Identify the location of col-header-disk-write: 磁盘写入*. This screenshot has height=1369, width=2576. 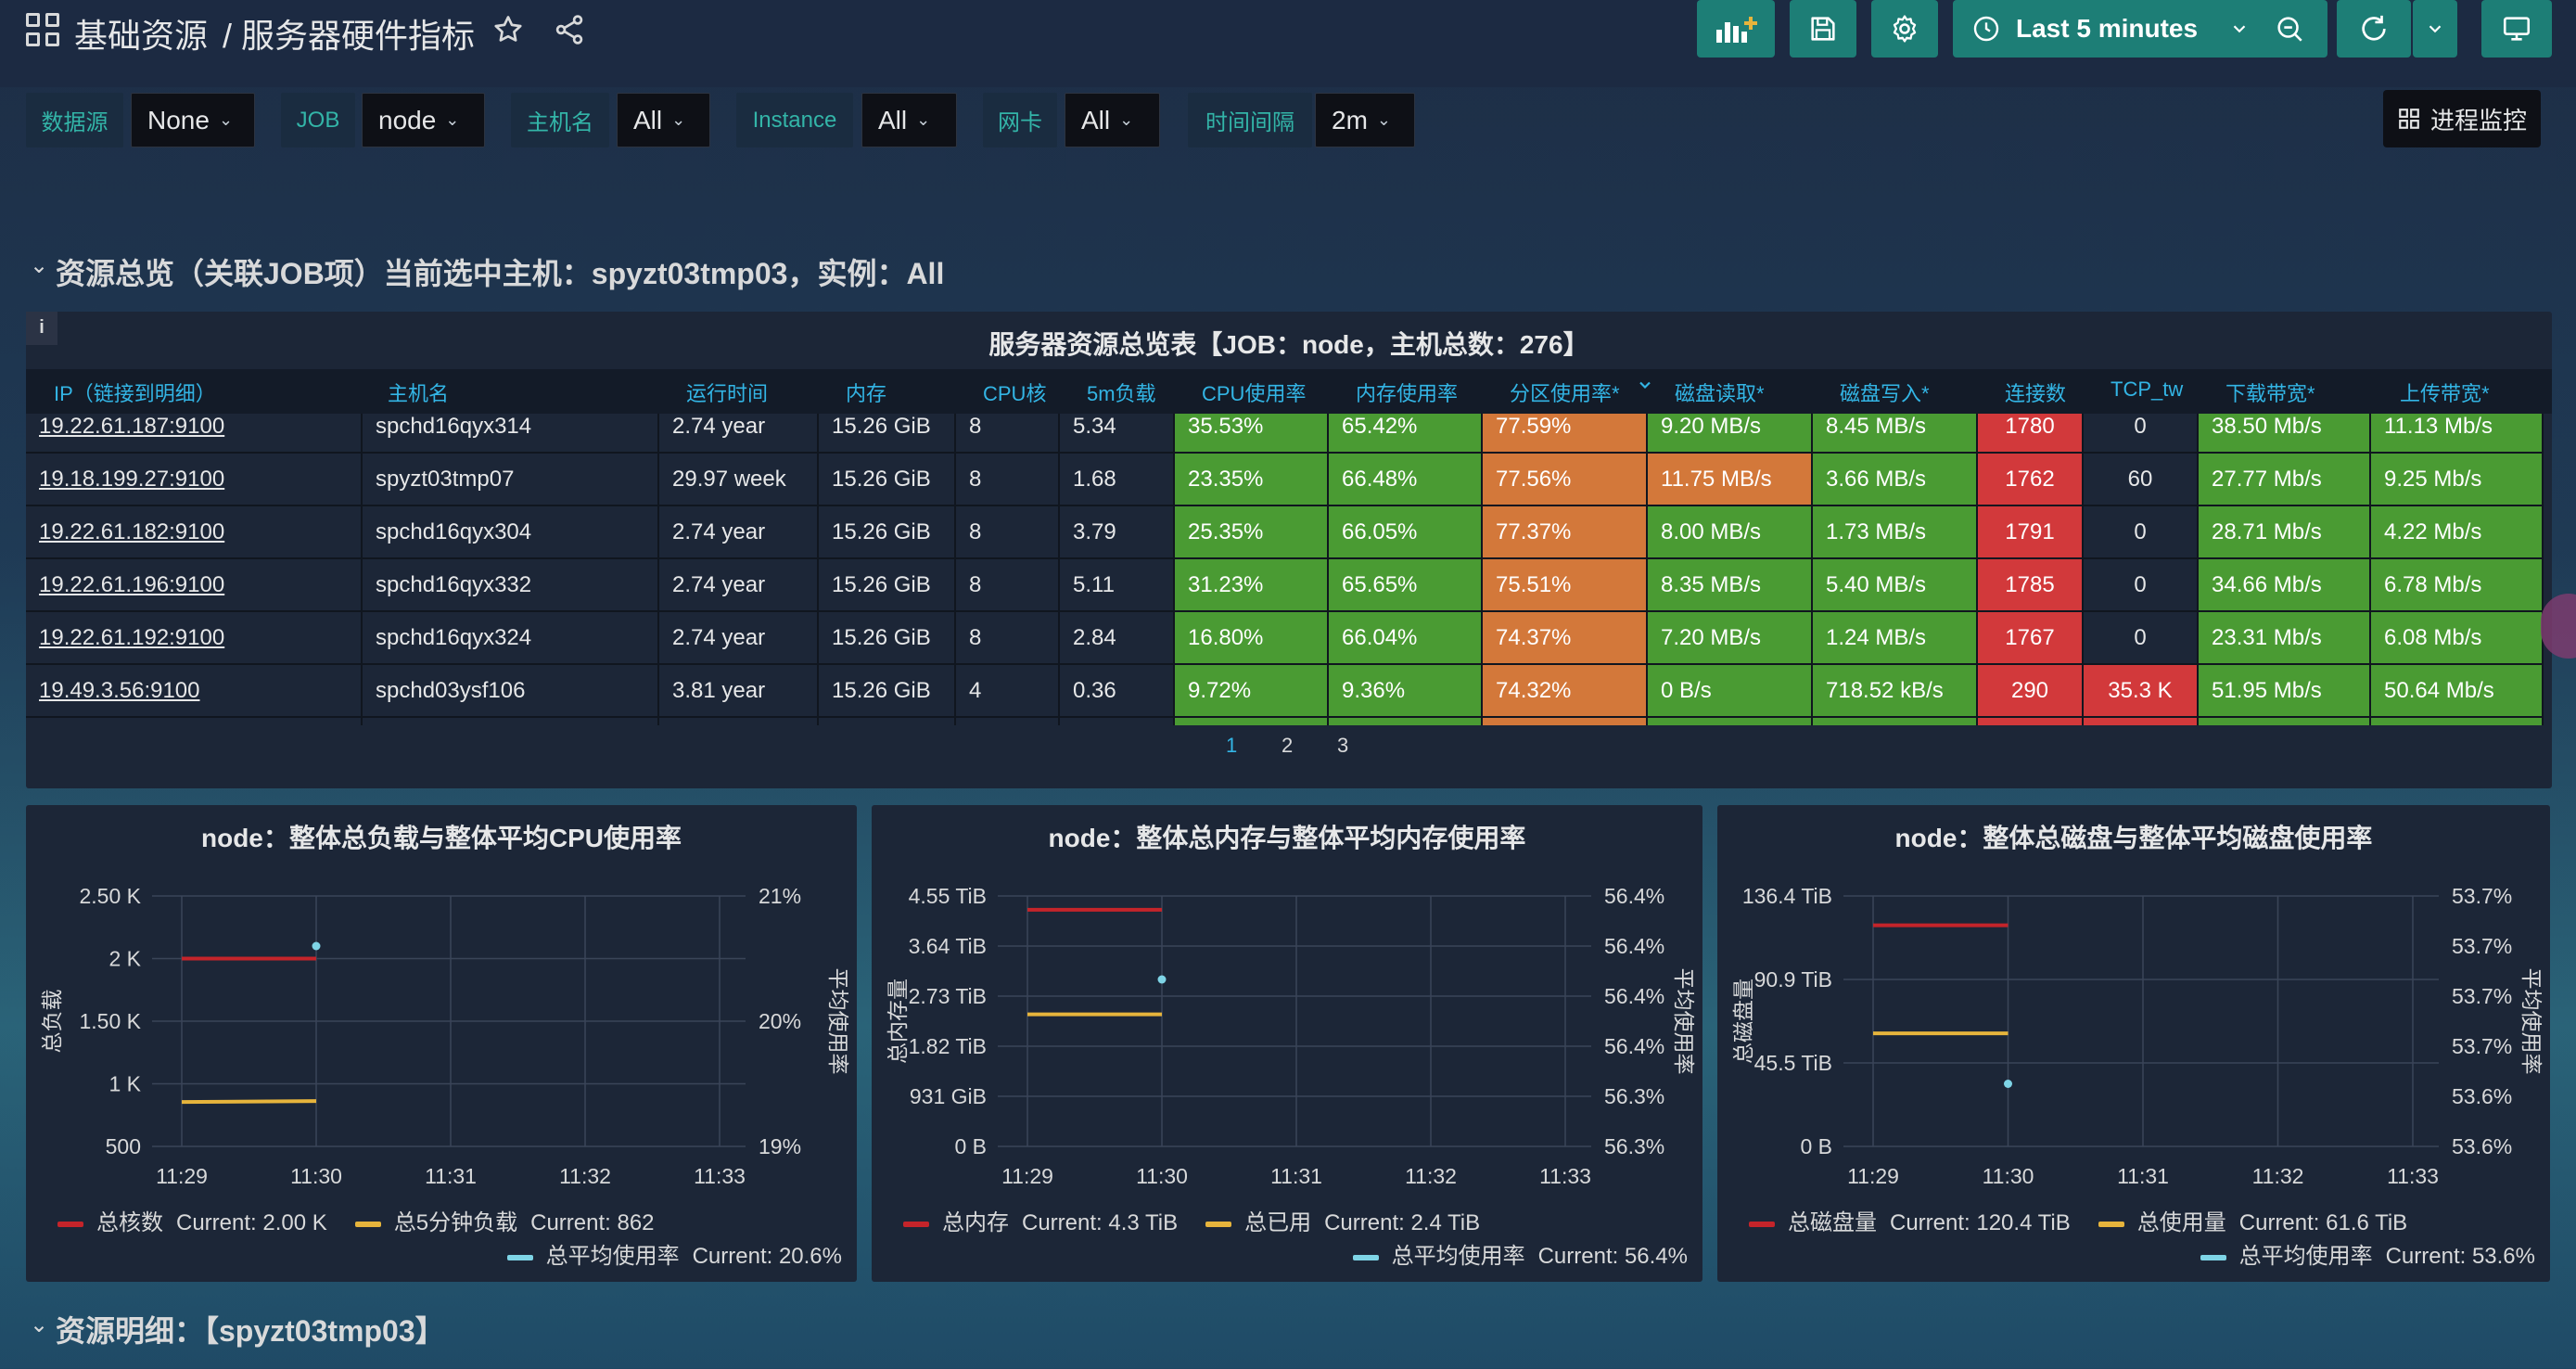
(1885, 392).